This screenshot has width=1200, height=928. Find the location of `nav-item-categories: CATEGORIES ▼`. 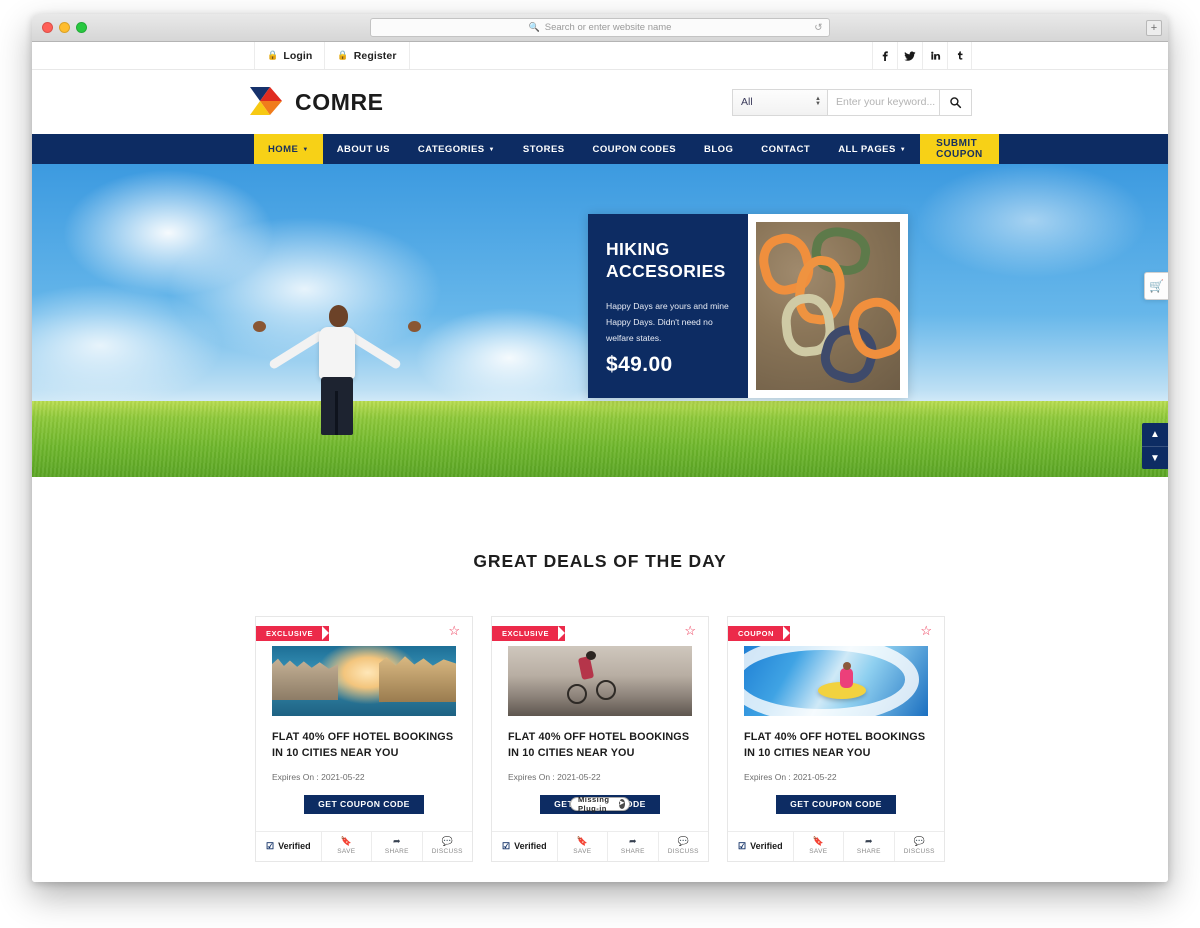

nav-item-categories: CATEGORIES ▼ is located at coordinates (456, 149).